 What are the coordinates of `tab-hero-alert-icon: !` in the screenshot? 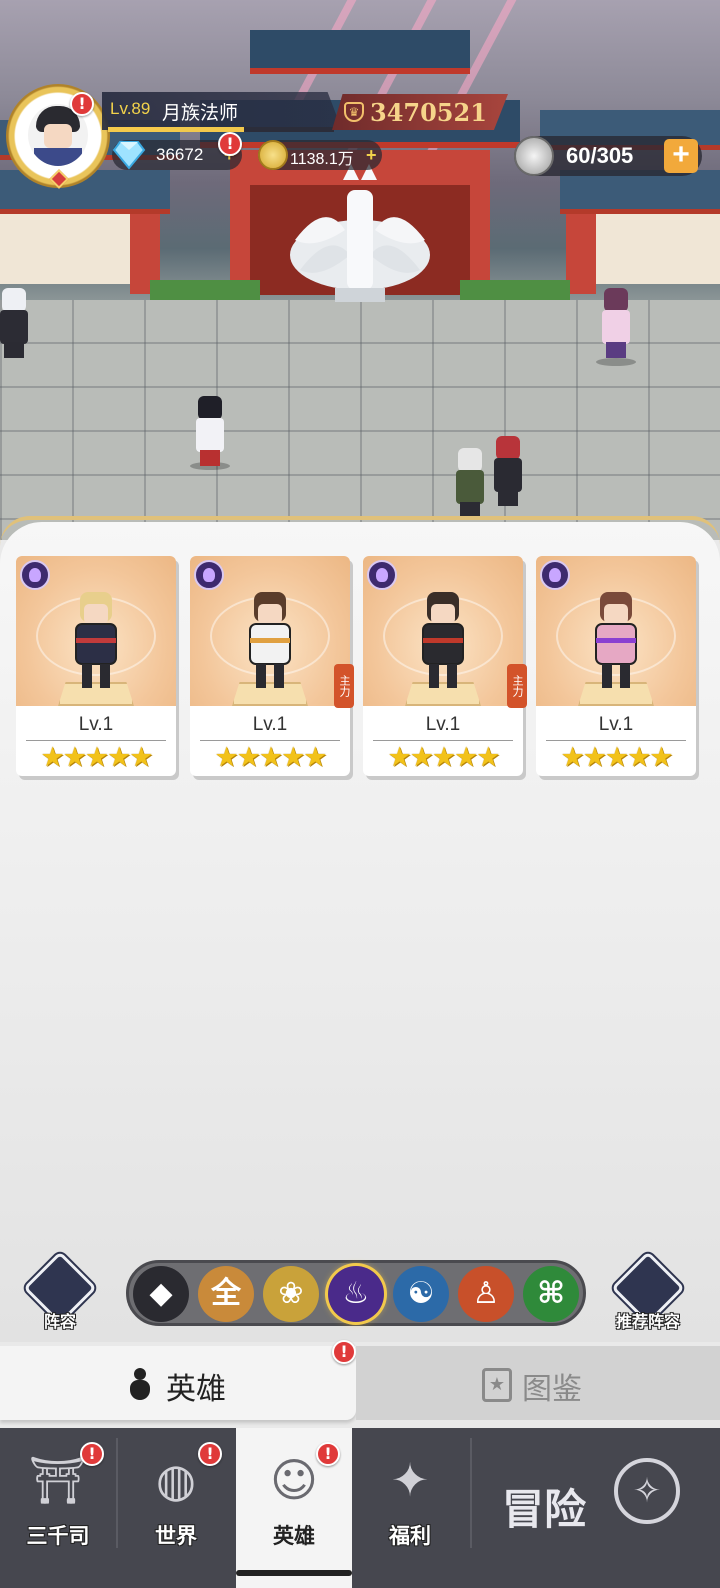 It's located at (344, 1352).